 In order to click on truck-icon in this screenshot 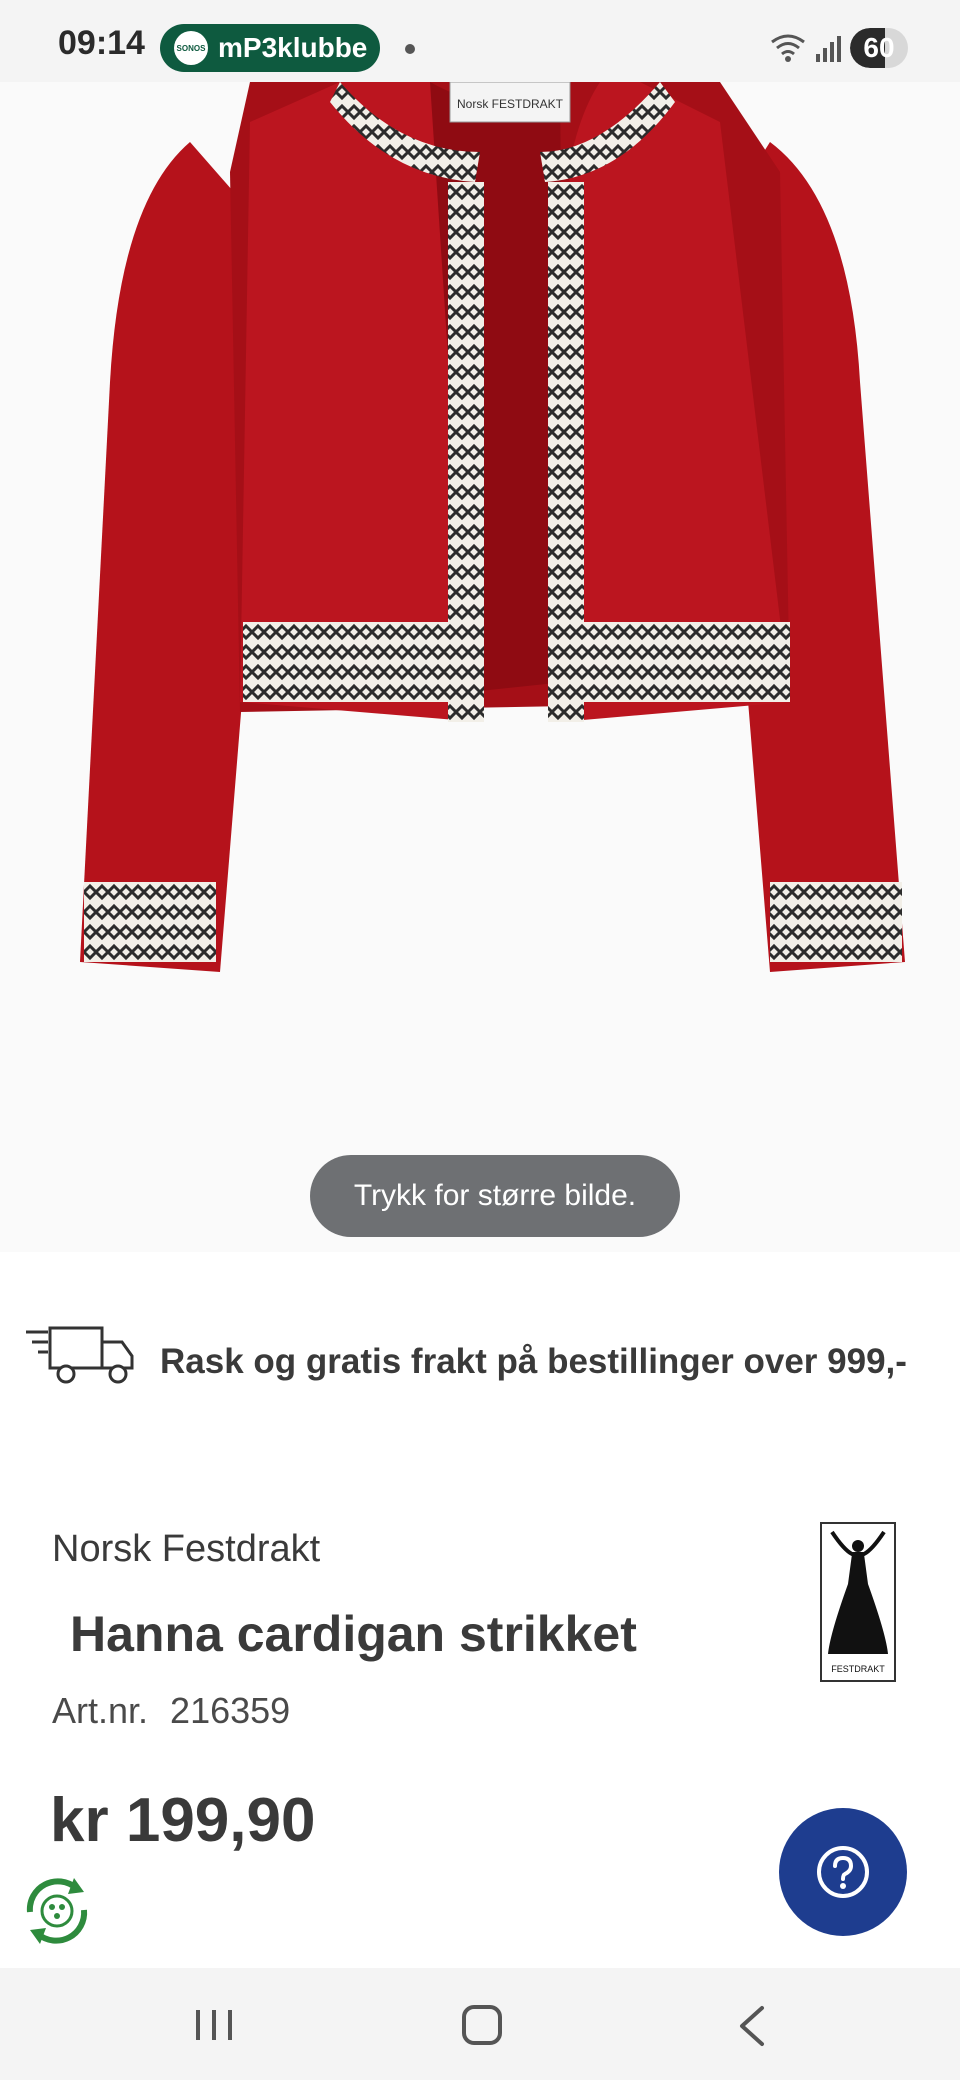, I will do `click(80, 1355)`.